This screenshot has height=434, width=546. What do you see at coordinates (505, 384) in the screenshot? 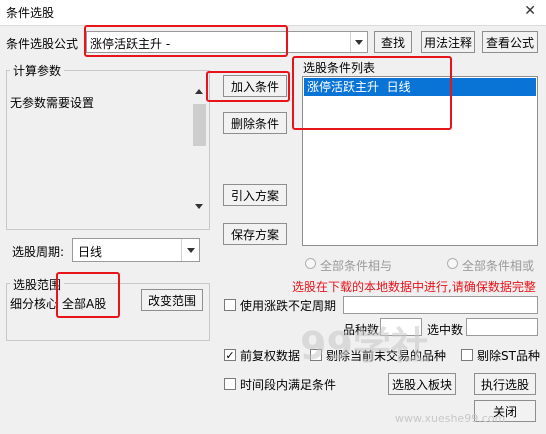
I see `execute-button: 执行选股` at bounding box center [505, 384].